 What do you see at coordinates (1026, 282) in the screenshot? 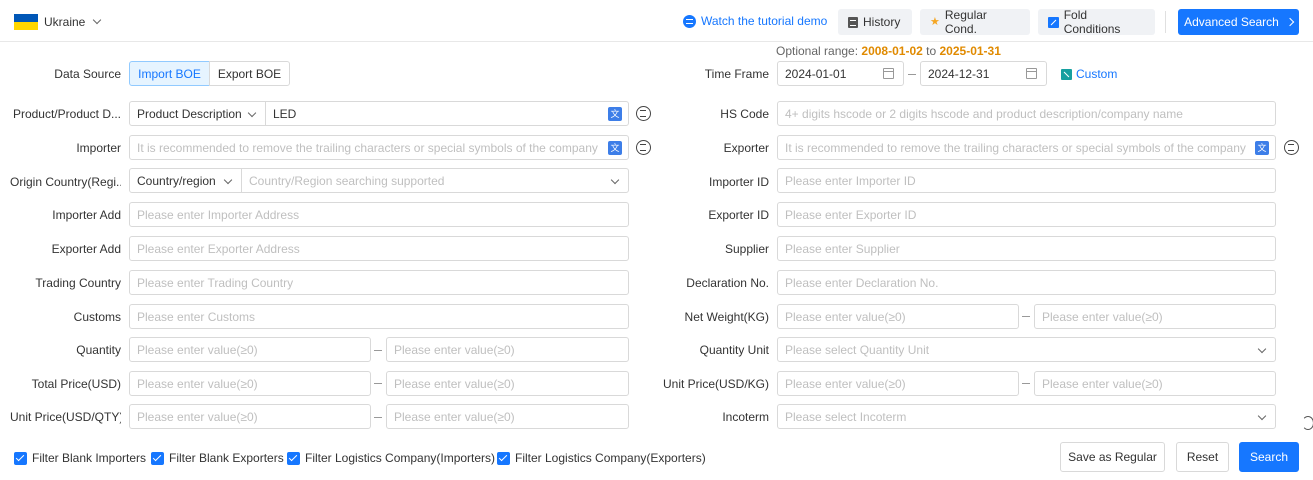
I see `declaration-input: Please enter Declaration No.` at bounding box center [1026, 282].